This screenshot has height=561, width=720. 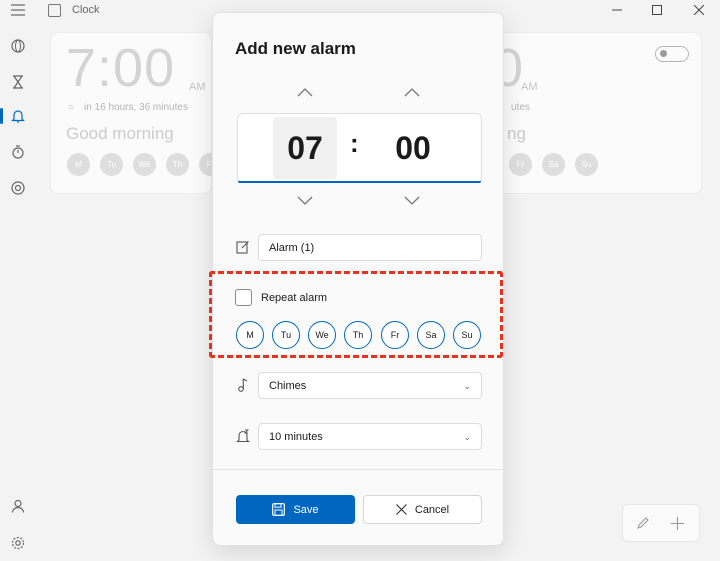 I want to click on annotation-highlight, so click(x=356, y=314).